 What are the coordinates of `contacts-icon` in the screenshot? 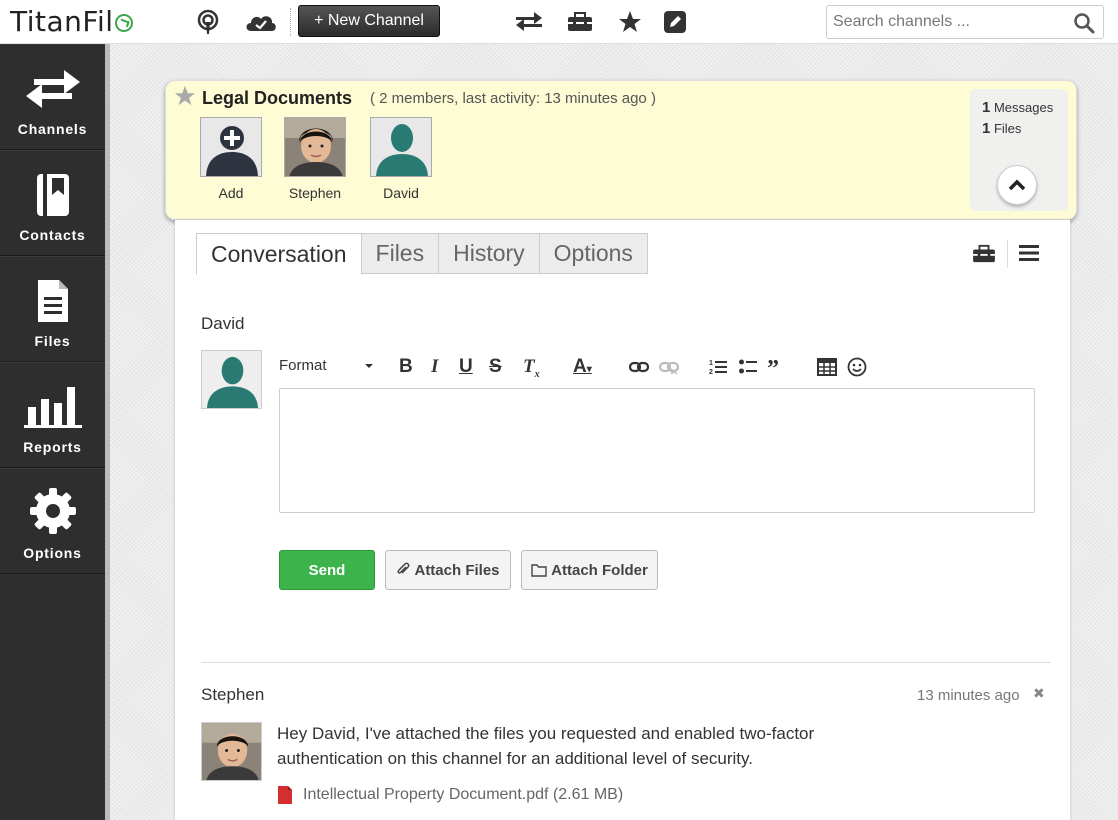 It's located at (52, 195).